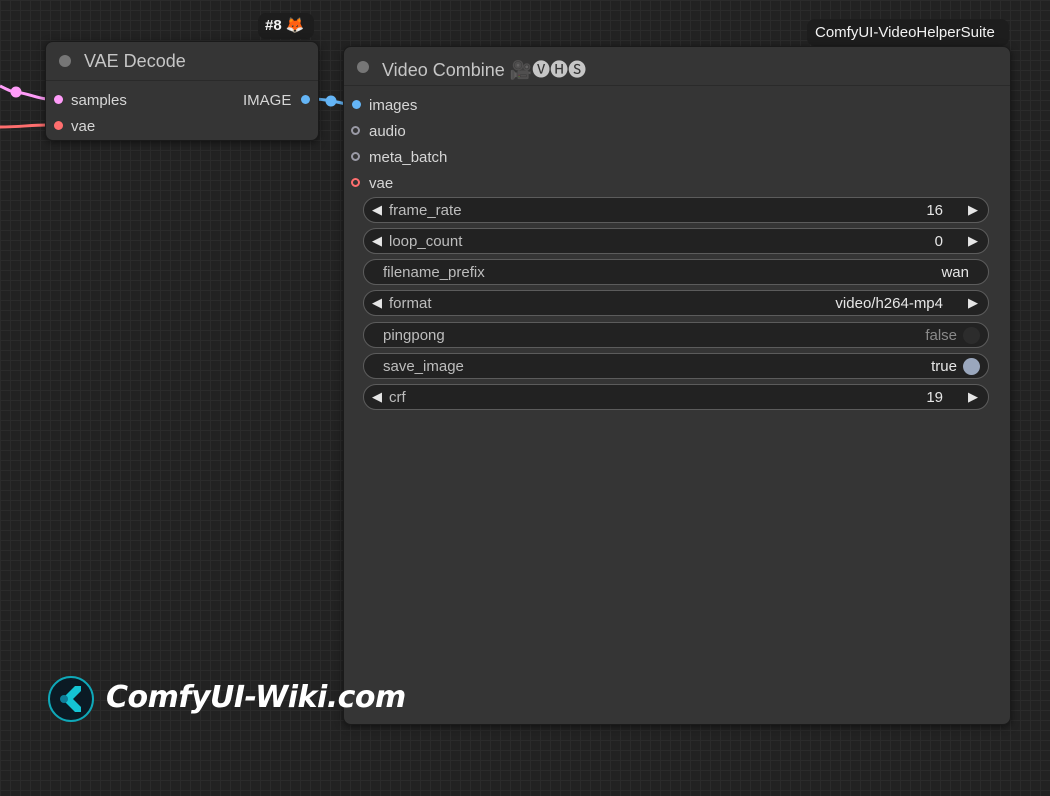 This screenshot has width=1050, height=796. Describe the element at coordinates (889, 303) in the screenshot. I see `widget-value: video/h264-mp4` at that location.